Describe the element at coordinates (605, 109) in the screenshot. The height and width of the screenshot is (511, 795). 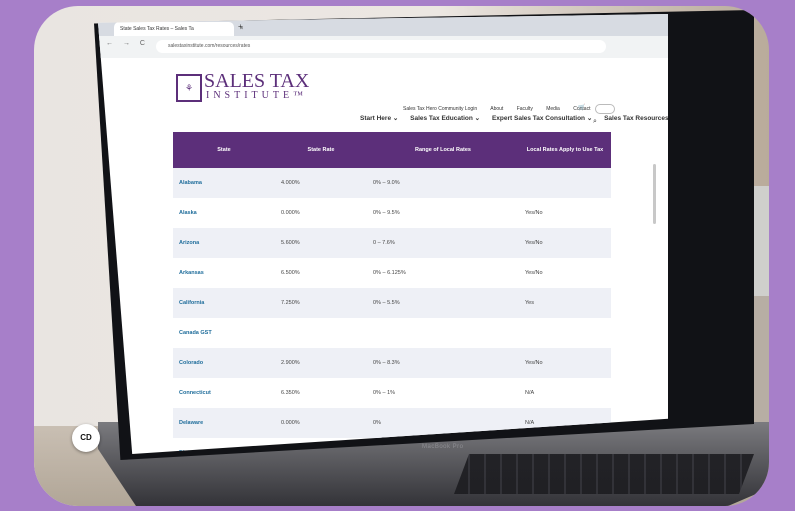
I see `toggle-switch` at that location.